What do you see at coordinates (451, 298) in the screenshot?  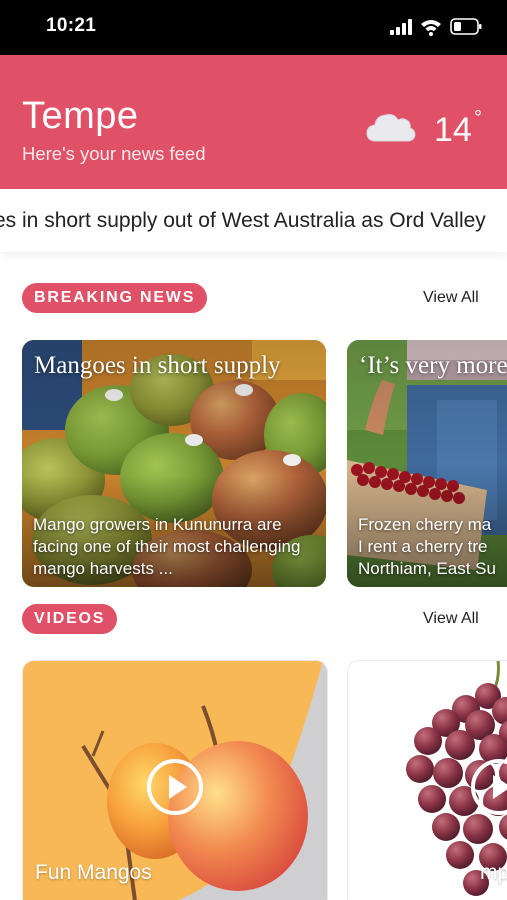 I see `breaking-view-all-link: View All` at bounding box center [451, 298].